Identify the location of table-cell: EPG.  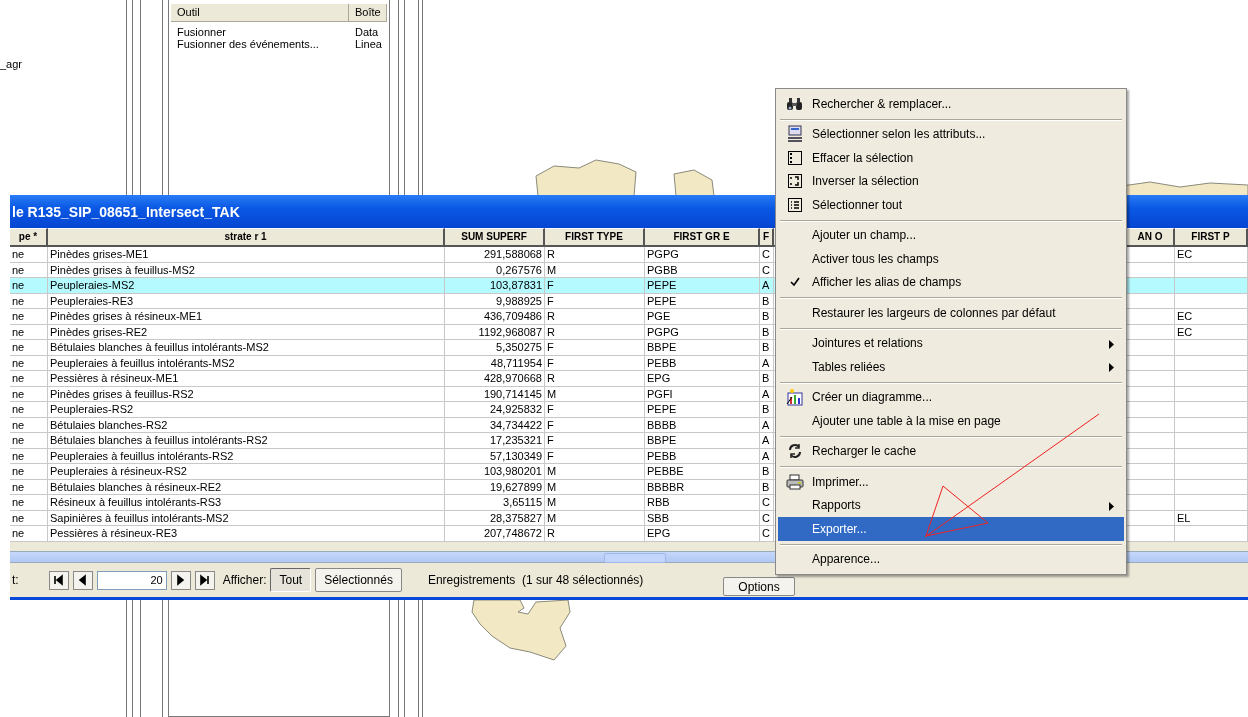
(702, 533).